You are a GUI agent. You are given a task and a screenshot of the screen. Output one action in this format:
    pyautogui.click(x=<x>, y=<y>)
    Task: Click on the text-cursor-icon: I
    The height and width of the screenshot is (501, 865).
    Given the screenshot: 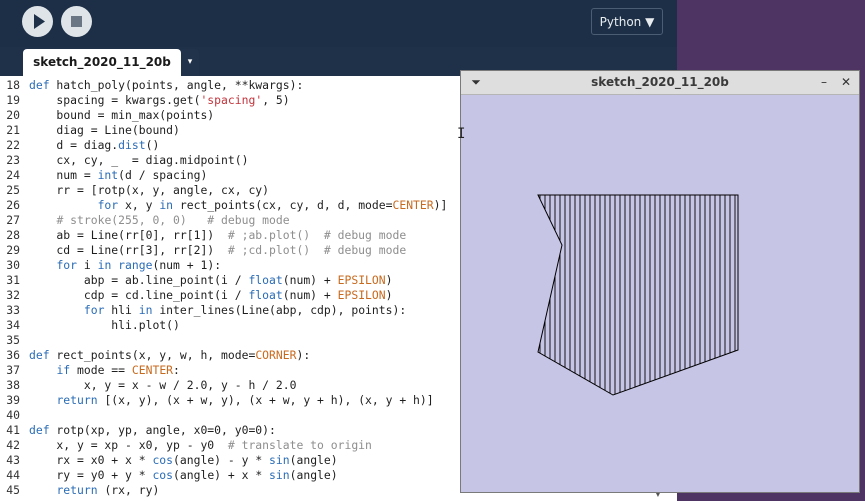 What is the action you would take?
    pyautogui.click(x=461, y=134)
    